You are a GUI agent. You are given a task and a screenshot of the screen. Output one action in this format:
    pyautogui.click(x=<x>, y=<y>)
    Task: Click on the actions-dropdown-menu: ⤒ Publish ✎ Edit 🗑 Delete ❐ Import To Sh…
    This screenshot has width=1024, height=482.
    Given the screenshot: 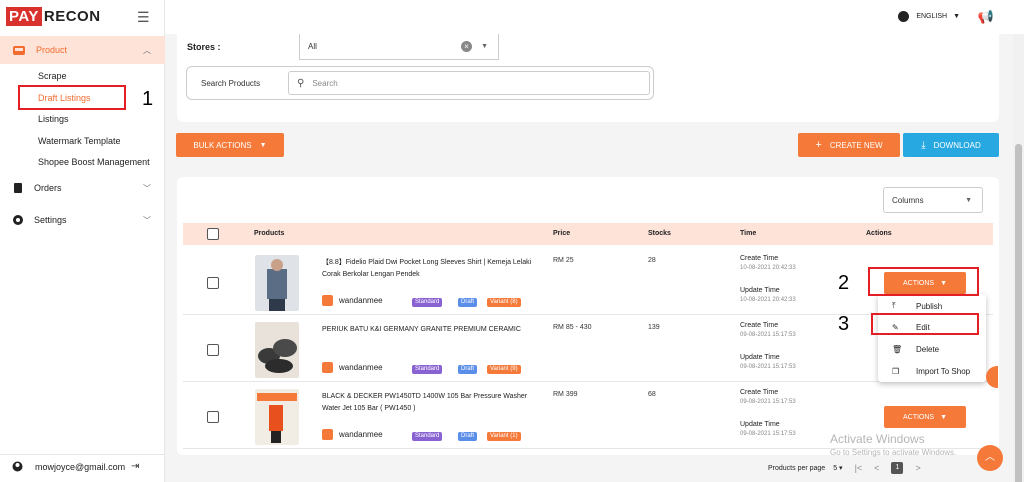 What is the action you would take?
    pyautogui.click(x=932, y=338)
    